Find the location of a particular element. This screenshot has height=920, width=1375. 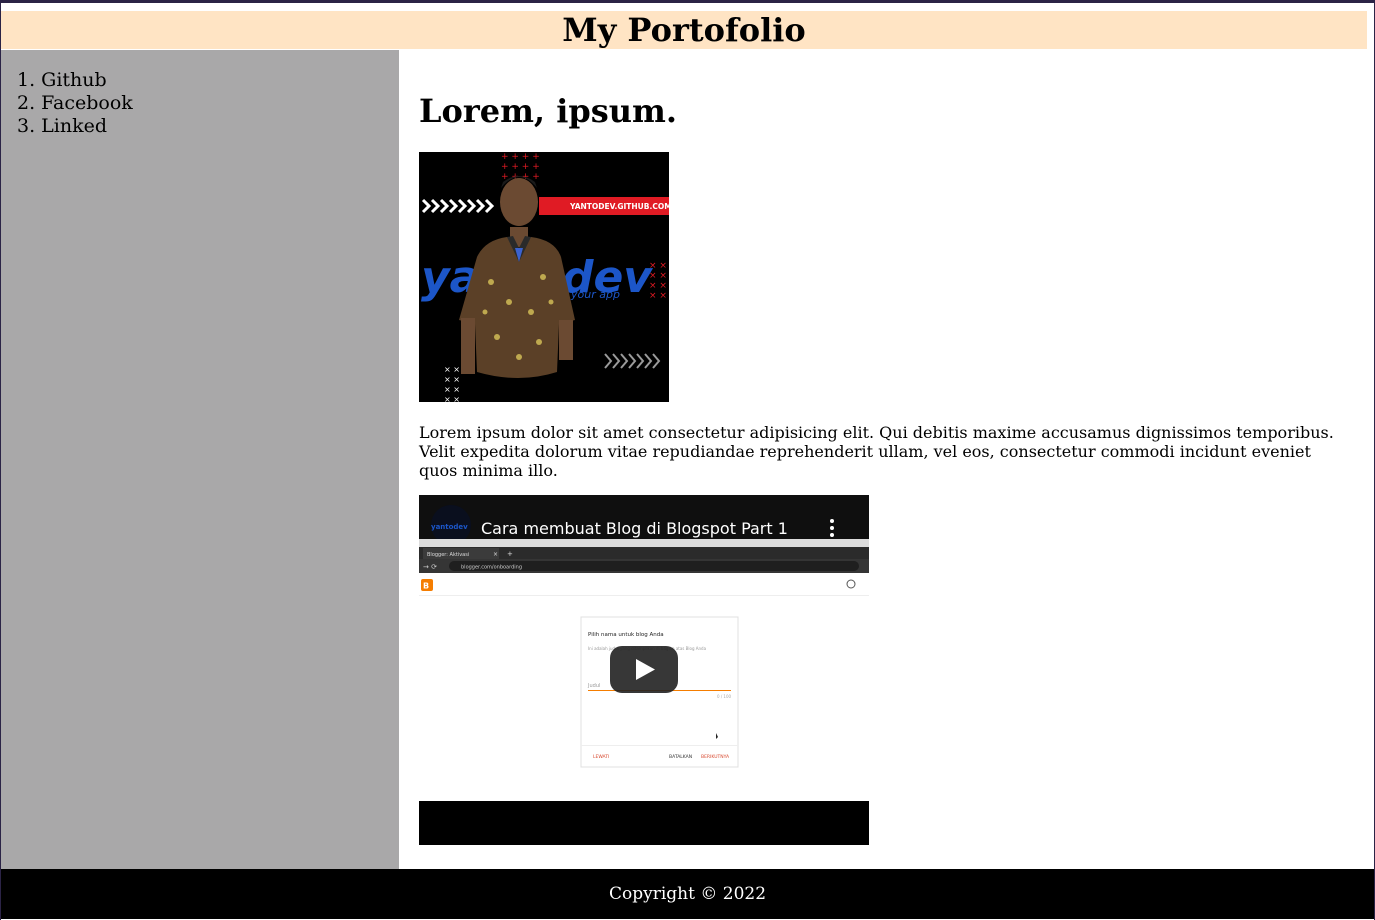

sidebar-item-linked: 3. Linked is located at coordinates (75, 126).